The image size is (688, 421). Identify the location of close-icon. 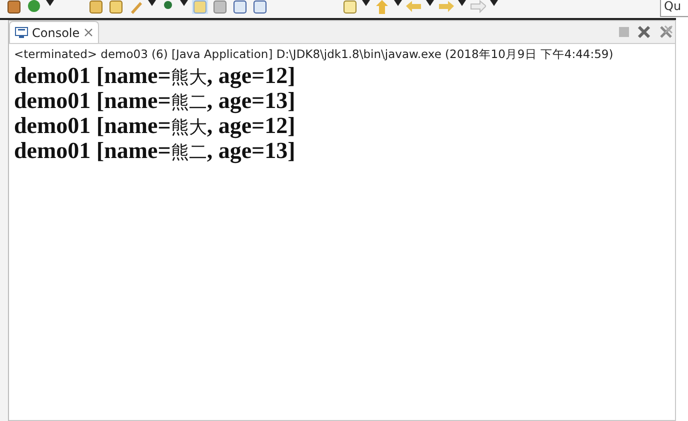
(88, 32).